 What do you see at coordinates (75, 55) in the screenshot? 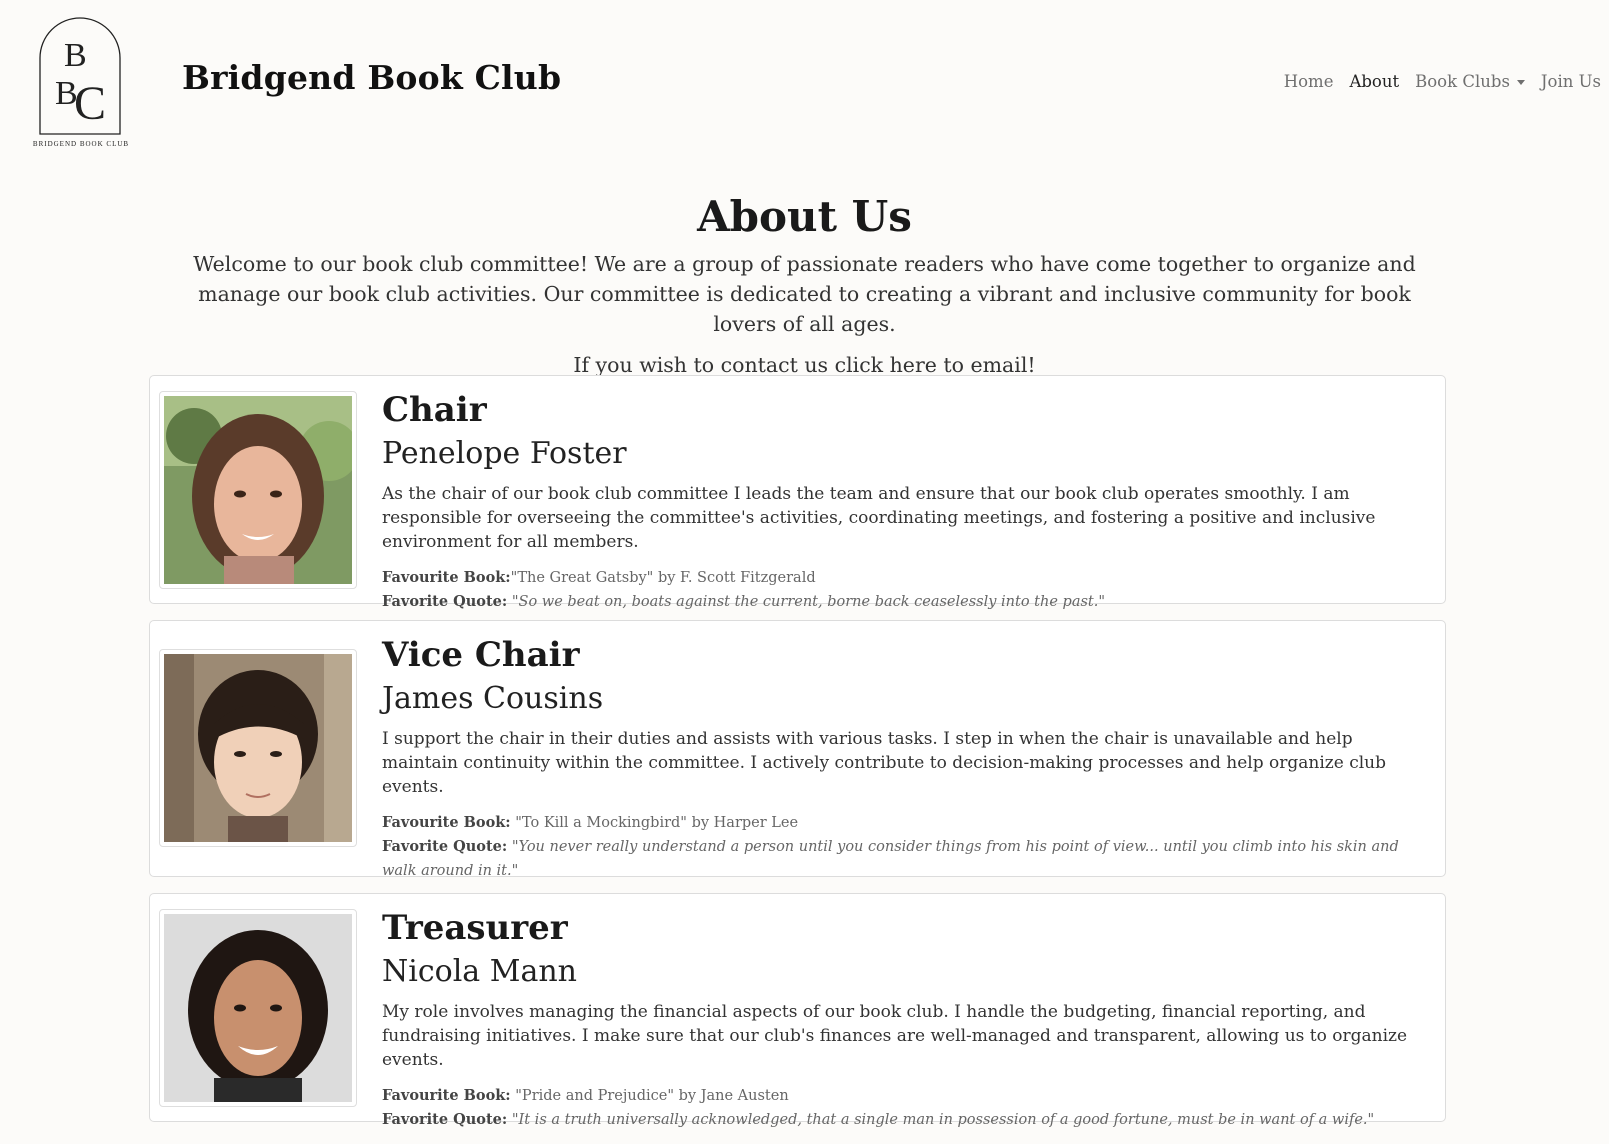
I see `svg-text: B` at bounding box center [75, 55].